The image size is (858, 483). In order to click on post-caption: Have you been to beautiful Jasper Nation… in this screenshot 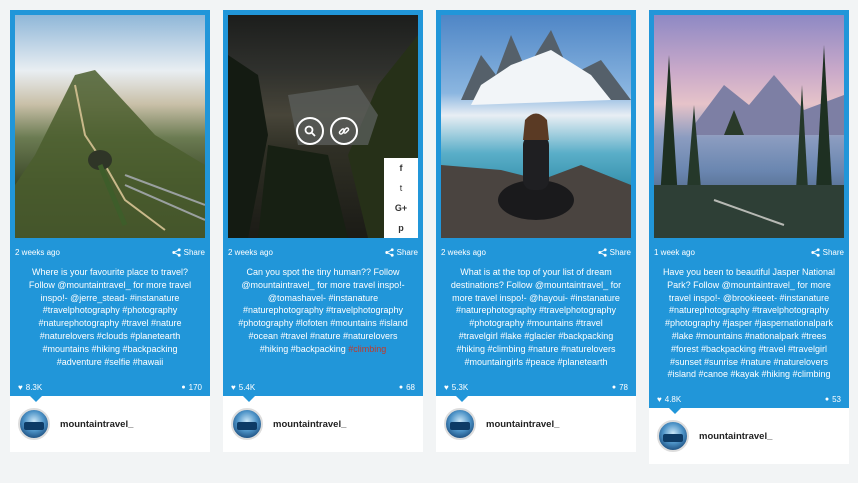, I will do `click(749, 323)`.